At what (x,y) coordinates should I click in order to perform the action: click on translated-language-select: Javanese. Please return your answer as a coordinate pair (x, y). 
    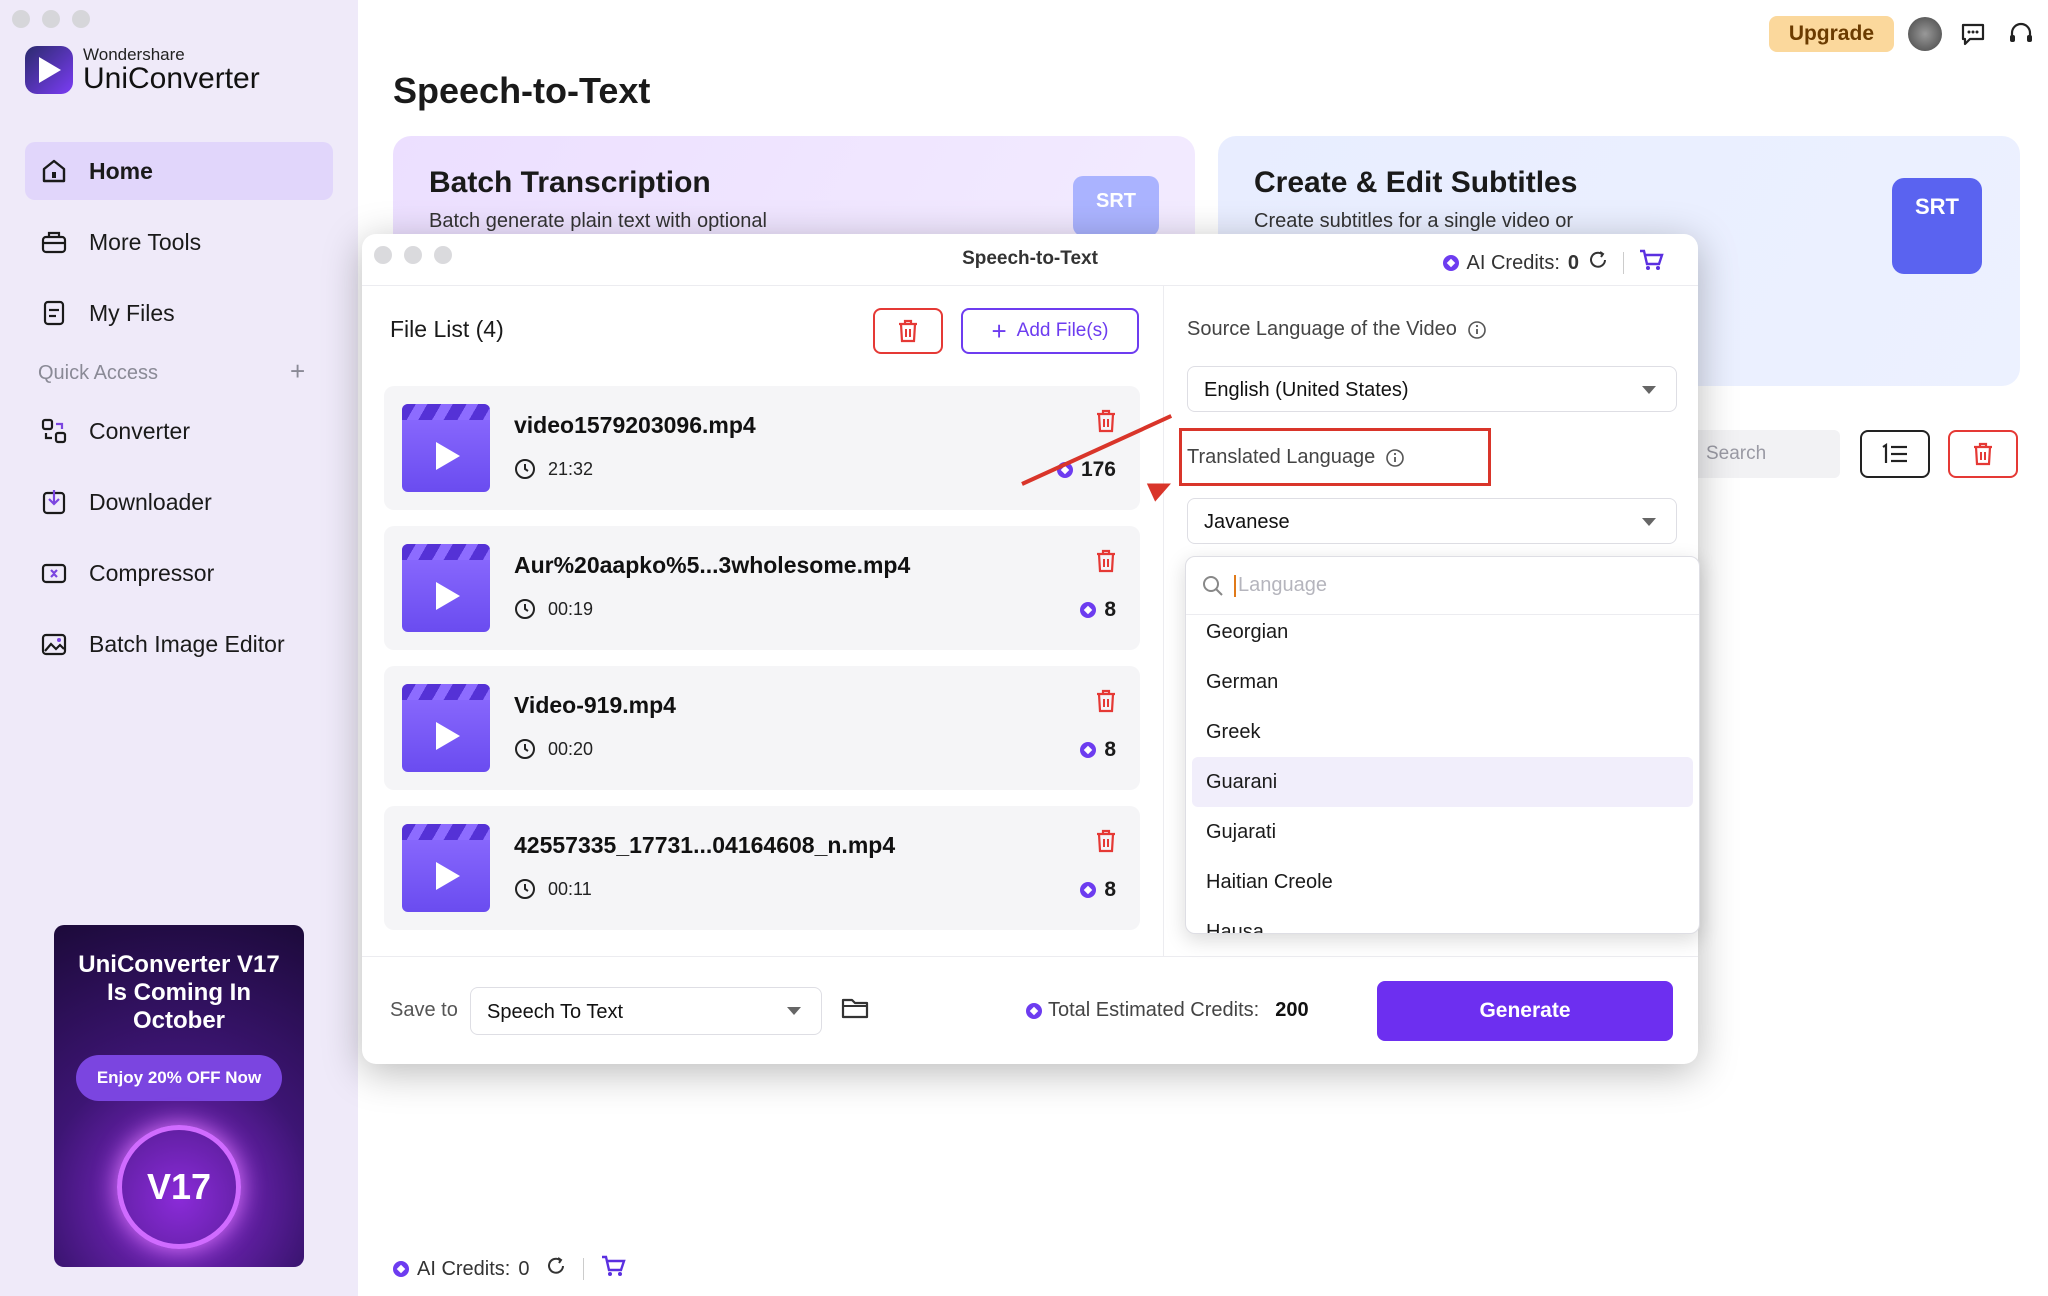
    Looking at the image, I should click on (1432, 521).